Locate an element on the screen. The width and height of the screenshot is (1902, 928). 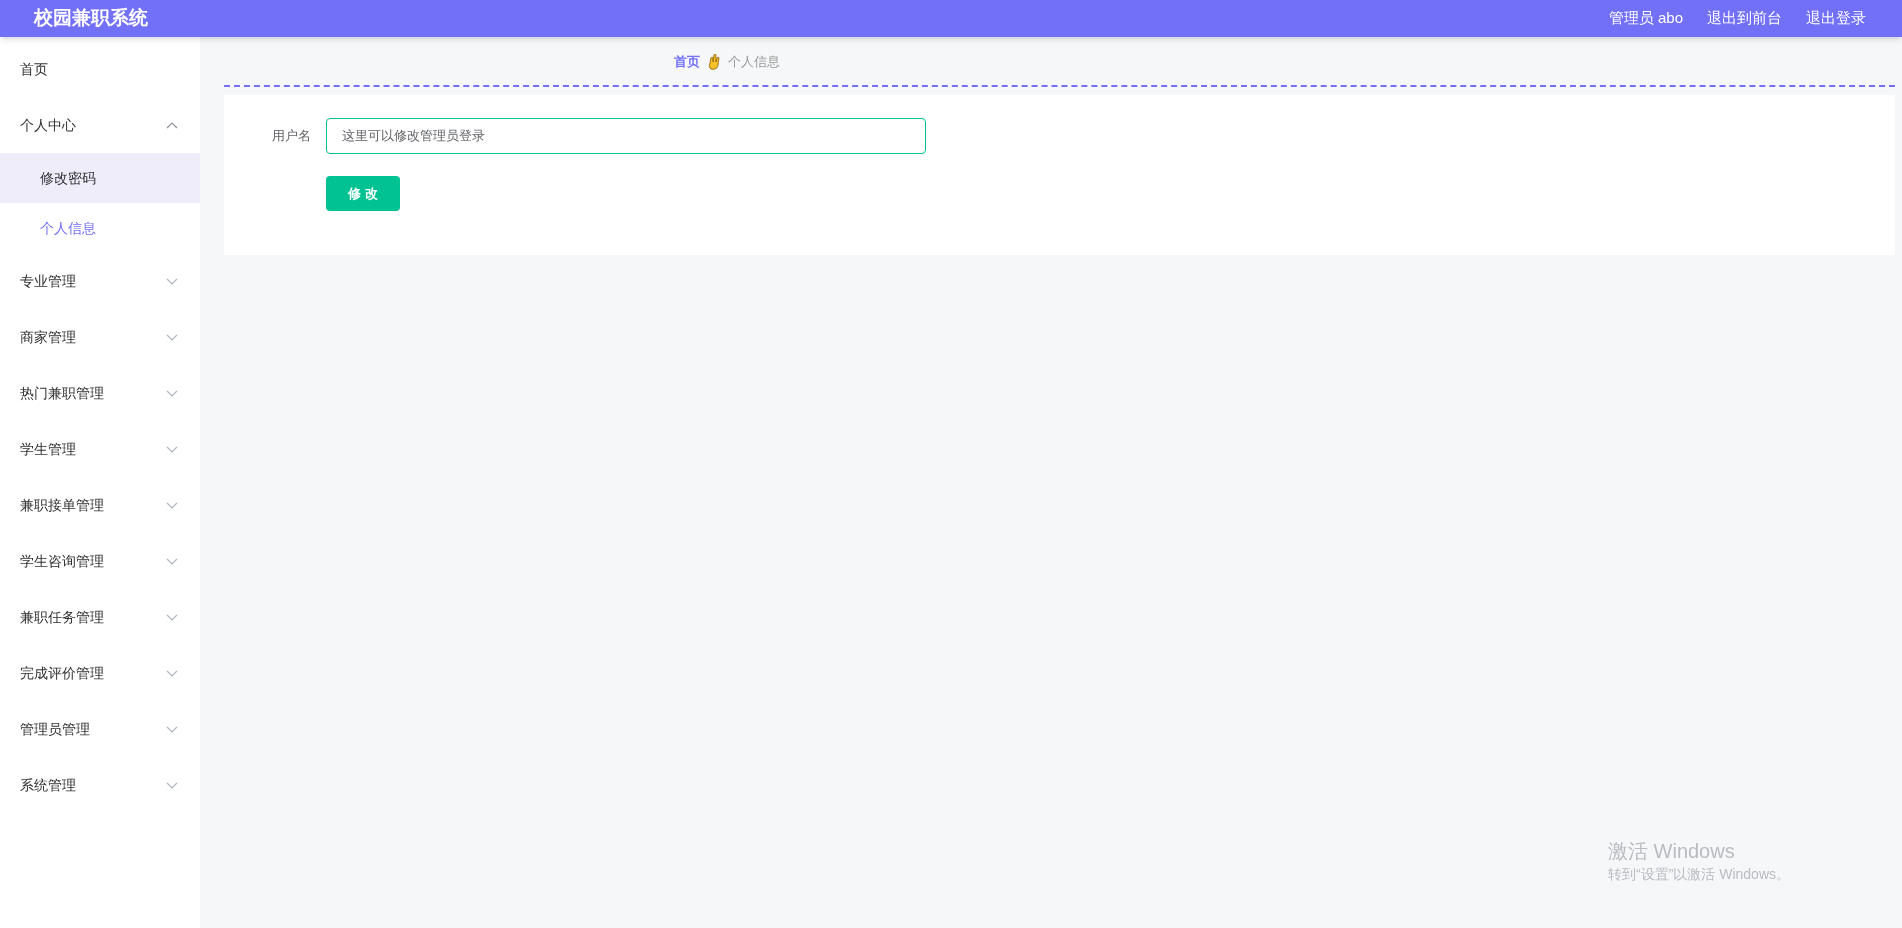
app-title: 校园兼职系统 is located at coordinates (91, 18).